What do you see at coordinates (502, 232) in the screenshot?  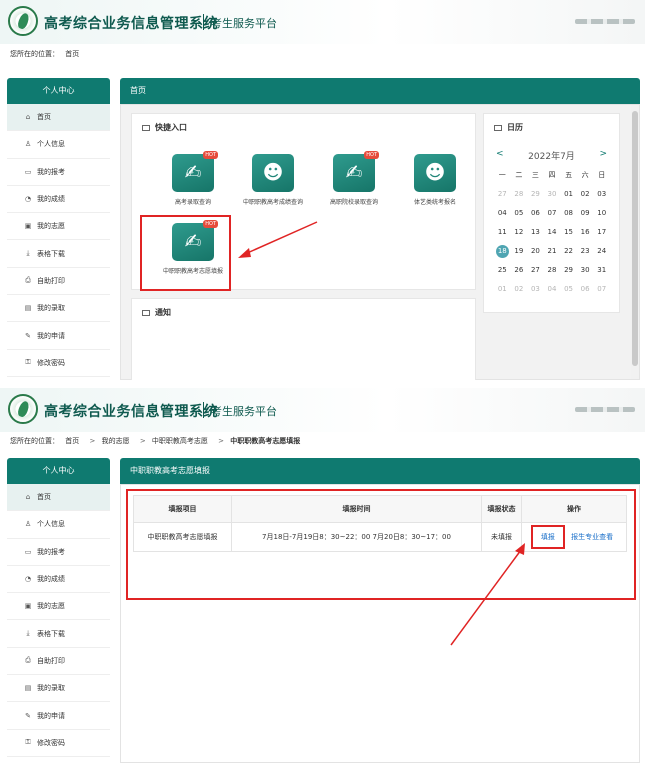 I see `calendar-day: 11` at bounding box center [502, 232].